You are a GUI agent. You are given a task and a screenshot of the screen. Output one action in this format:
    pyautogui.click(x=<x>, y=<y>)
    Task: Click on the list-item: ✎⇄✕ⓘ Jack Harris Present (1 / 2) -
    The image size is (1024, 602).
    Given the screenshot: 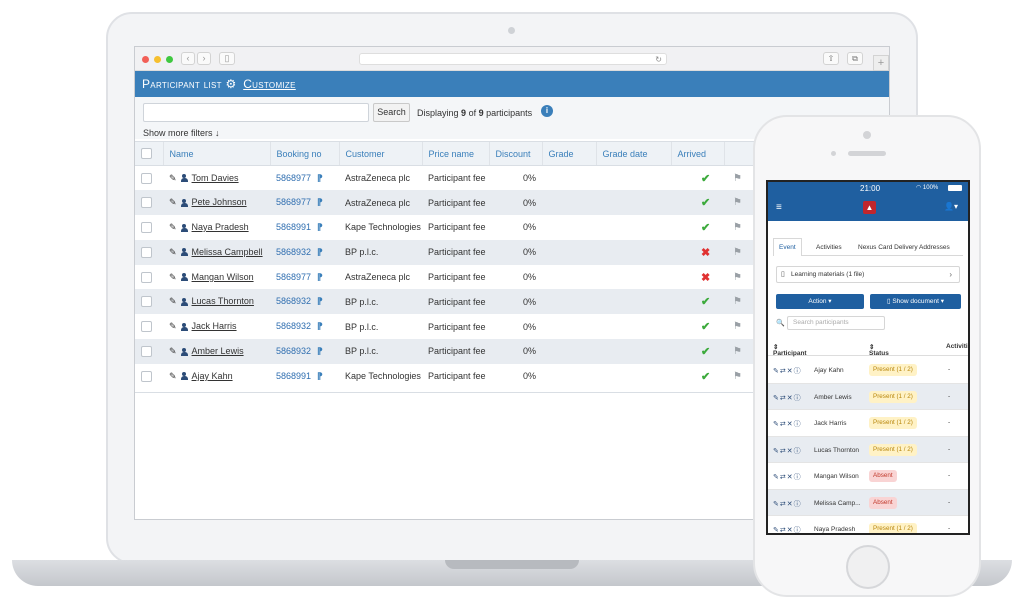 What is the action you would take?
    pyautogui.click(x=868, y=423)
    